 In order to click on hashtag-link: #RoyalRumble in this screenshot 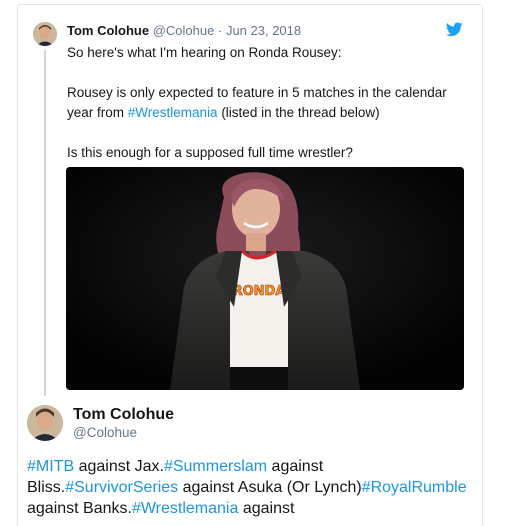, I will do `click(414, 487)`.